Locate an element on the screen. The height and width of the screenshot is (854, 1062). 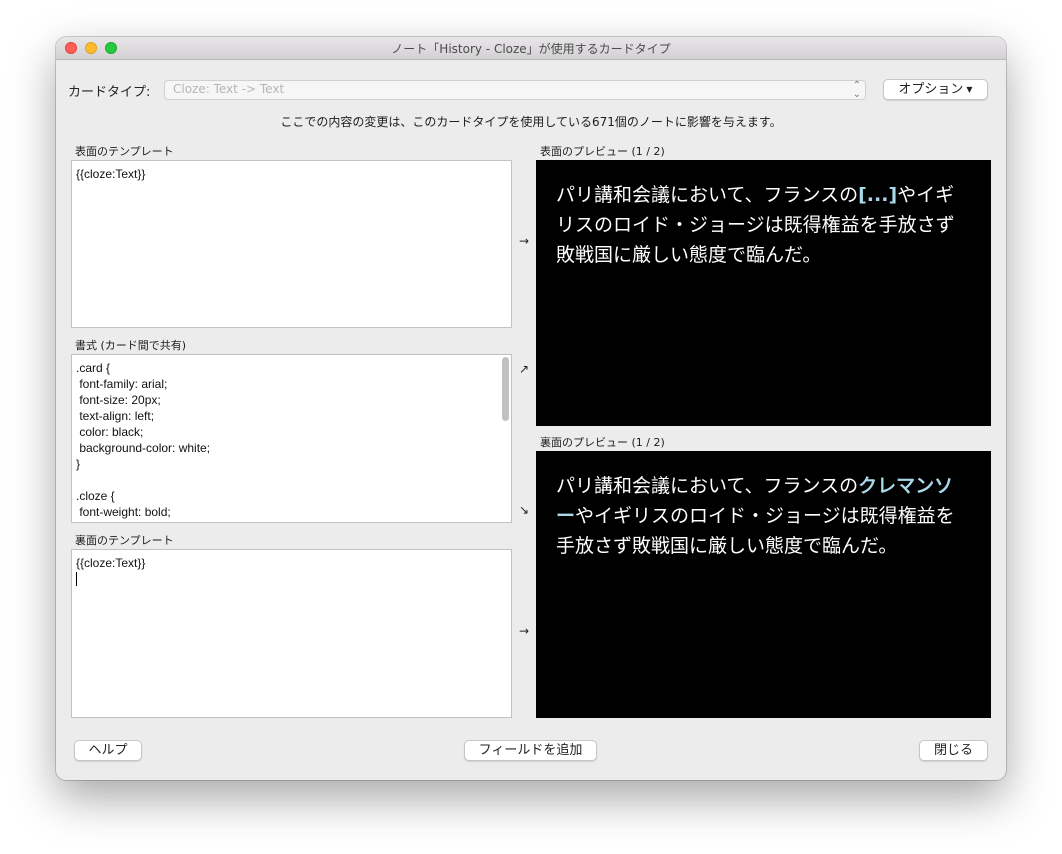
window-title: ノート「History - Cloze」が使用するカードタイプ is located at coordinates (531, 49).